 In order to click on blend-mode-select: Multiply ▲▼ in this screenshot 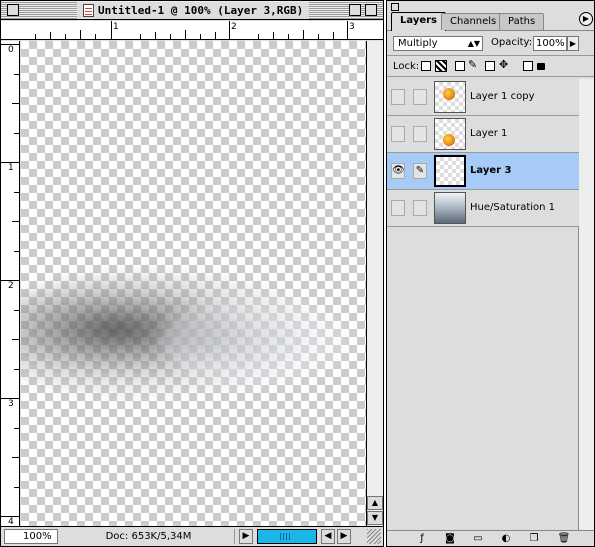, I will do `click(438, 43)`.